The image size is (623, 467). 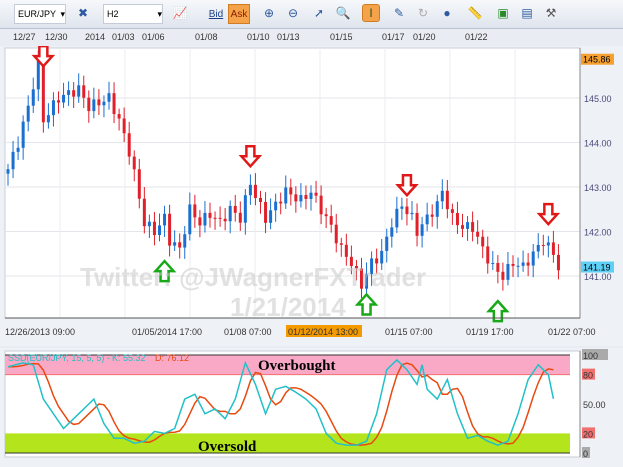 I want to click on refresh-icon: ↻, so click(x=423, y=13).